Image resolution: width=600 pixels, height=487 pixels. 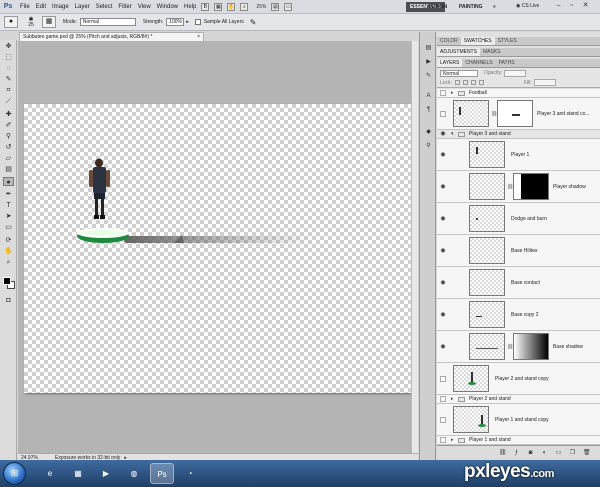 What do you see at coordinates (198, 37) in the screenshot?
I see `doc-close-icon: ×` at bounding box center [198, 37].